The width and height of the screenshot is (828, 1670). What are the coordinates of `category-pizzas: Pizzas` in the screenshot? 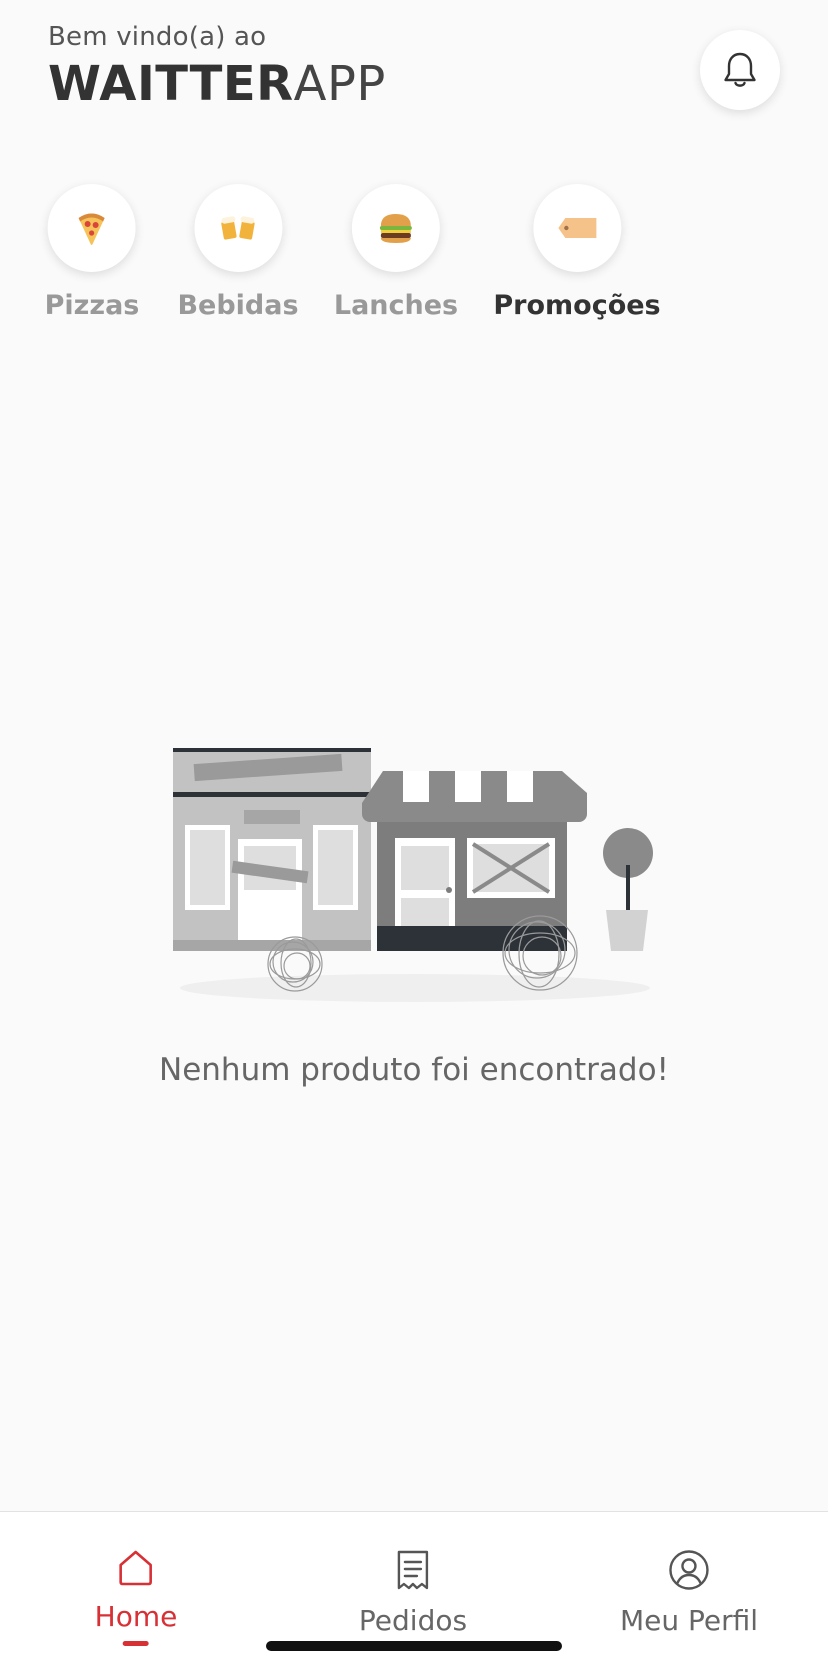 It's located at (92, 252).